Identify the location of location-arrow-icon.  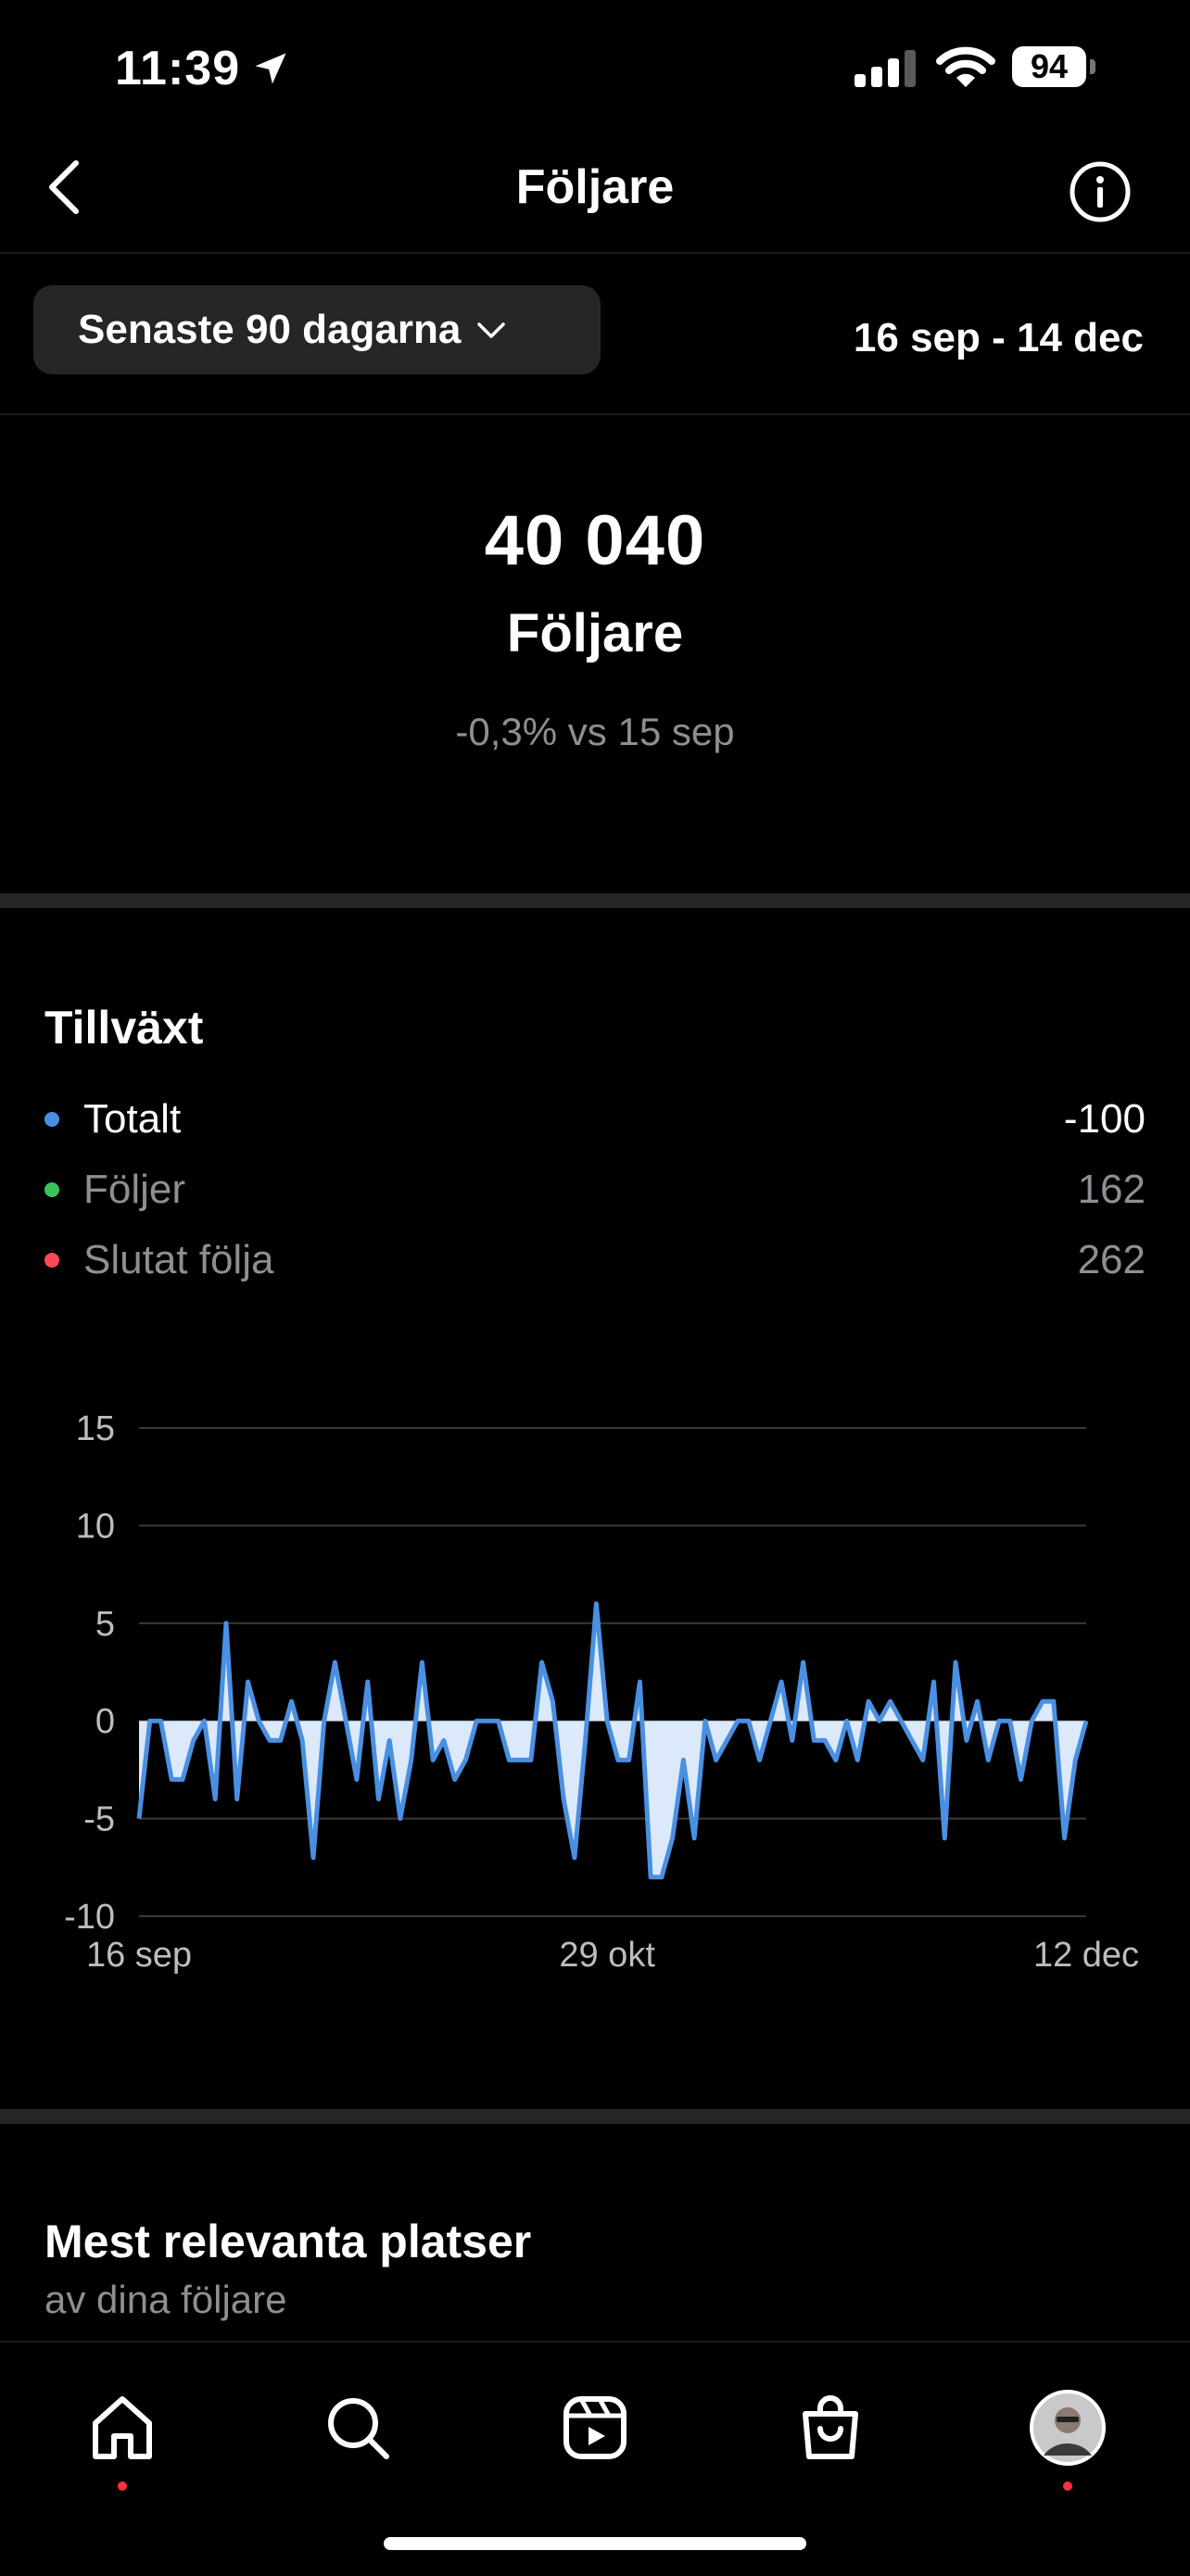
(270, 71).